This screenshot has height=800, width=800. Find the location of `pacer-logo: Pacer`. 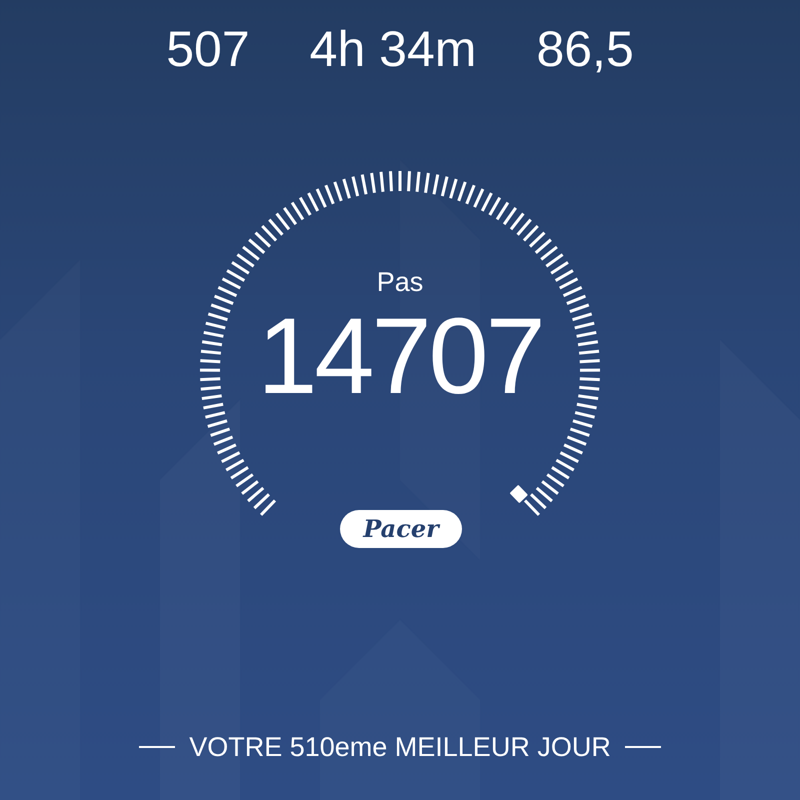

pacer-logo: Pacer is located at coordinates (401, 529).